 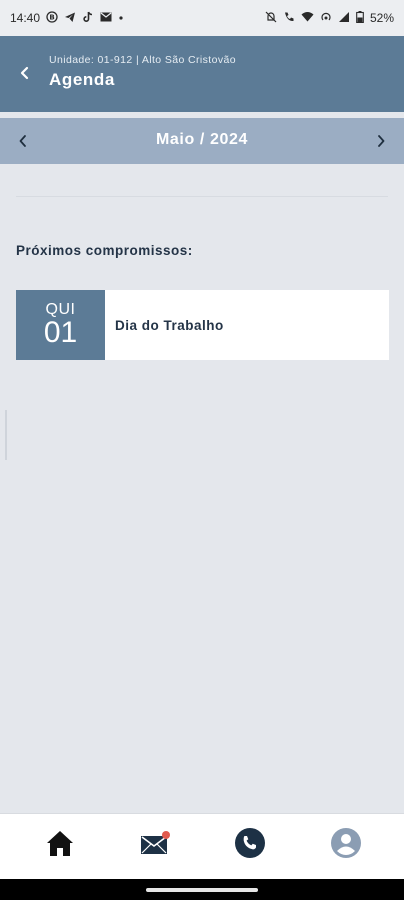 I want to click on nav-phone-button, so click(x=250, y=843).